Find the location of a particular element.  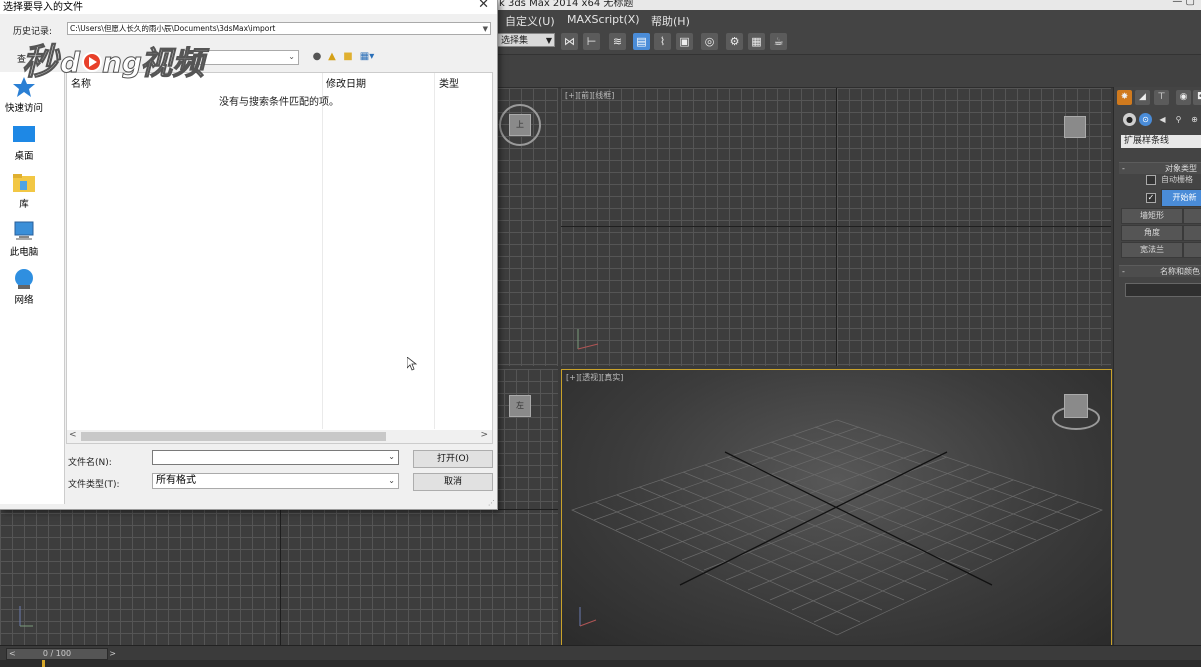

time-slider: < 0 / 100 > is located at coordinates (61, 654).